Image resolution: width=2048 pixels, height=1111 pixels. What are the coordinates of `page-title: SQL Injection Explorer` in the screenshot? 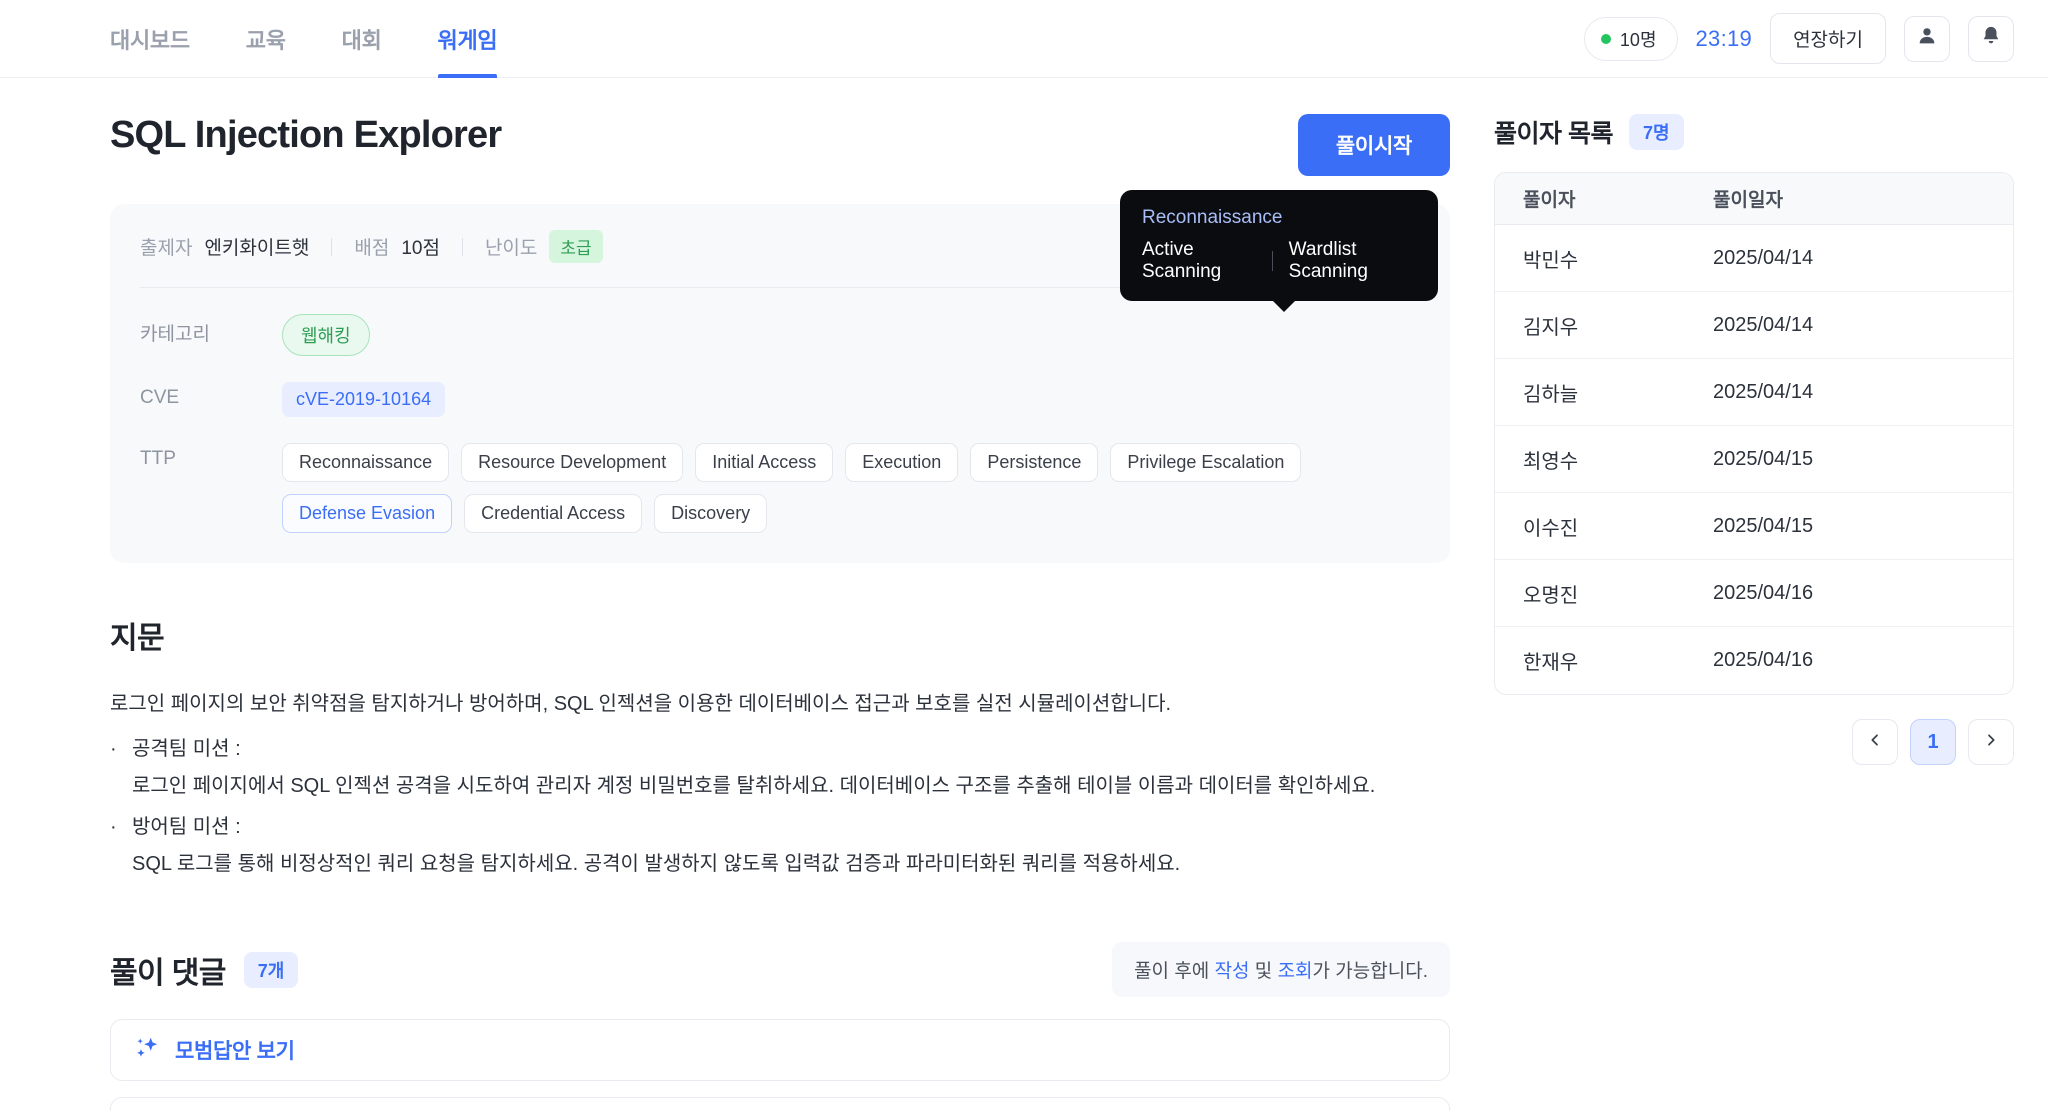 It's located at (306, 135).